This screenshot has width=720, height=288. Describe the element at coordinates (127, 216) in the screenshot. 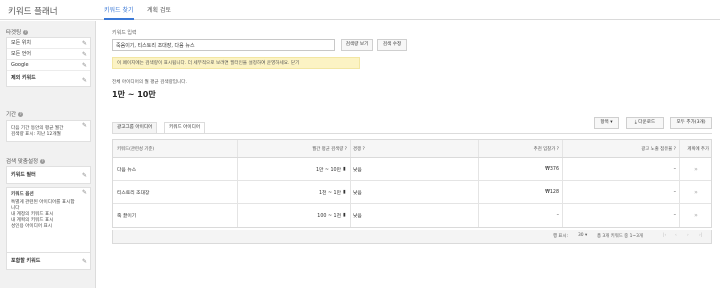

I see `row-keyword: 죽 끓이기` at that location.